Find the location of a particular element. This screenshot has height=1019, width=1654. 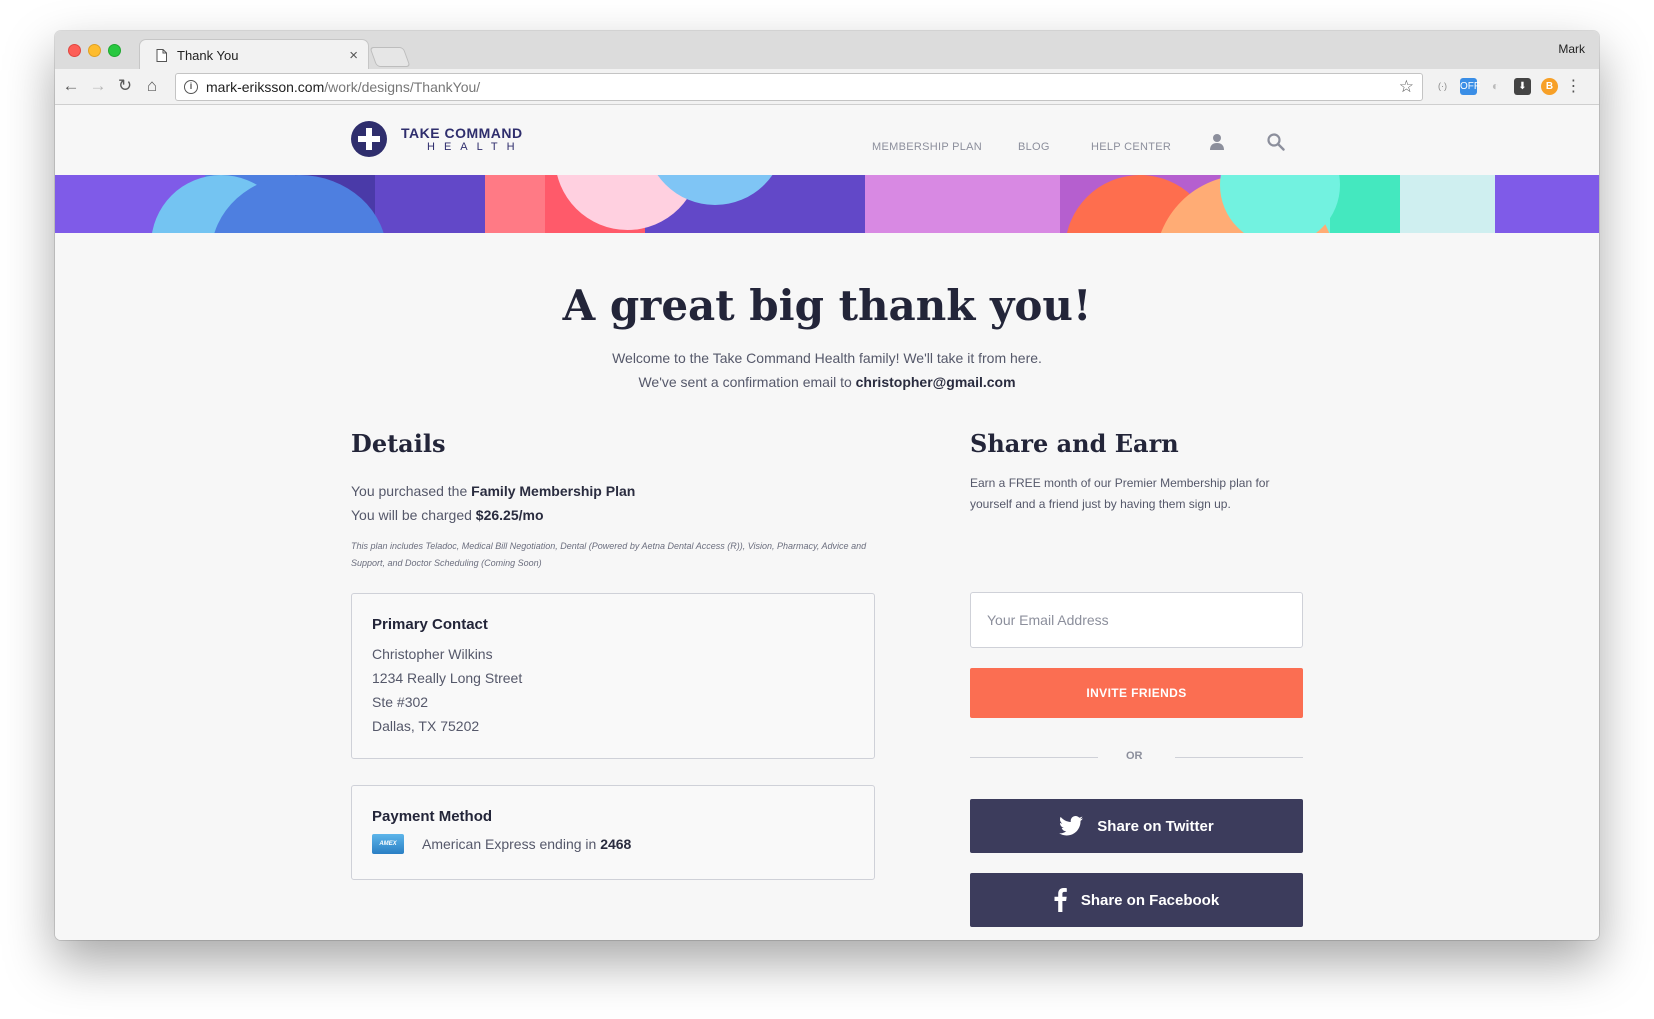

download-extension-icon: ⬇ is located at coordinates (1522, 86).